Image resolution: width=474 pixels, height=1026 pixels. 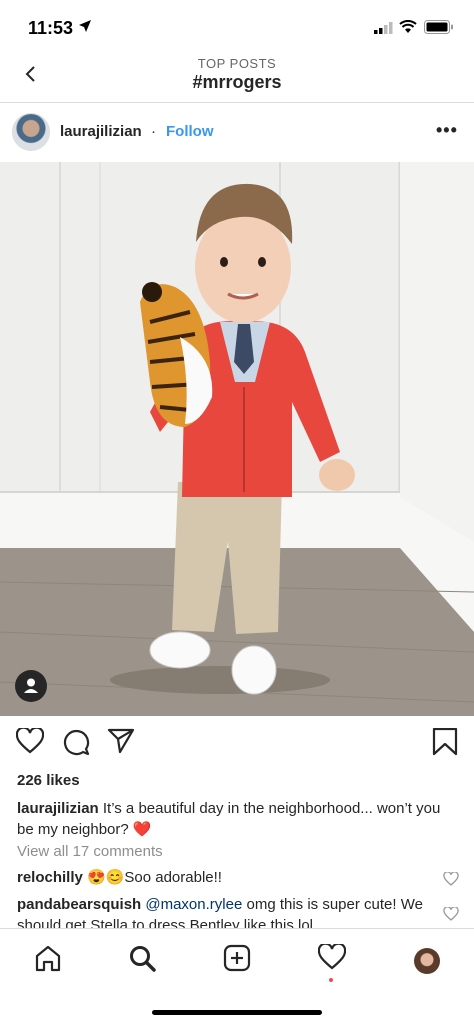 I want to click on battery-icon, so click(x=438, y=27).